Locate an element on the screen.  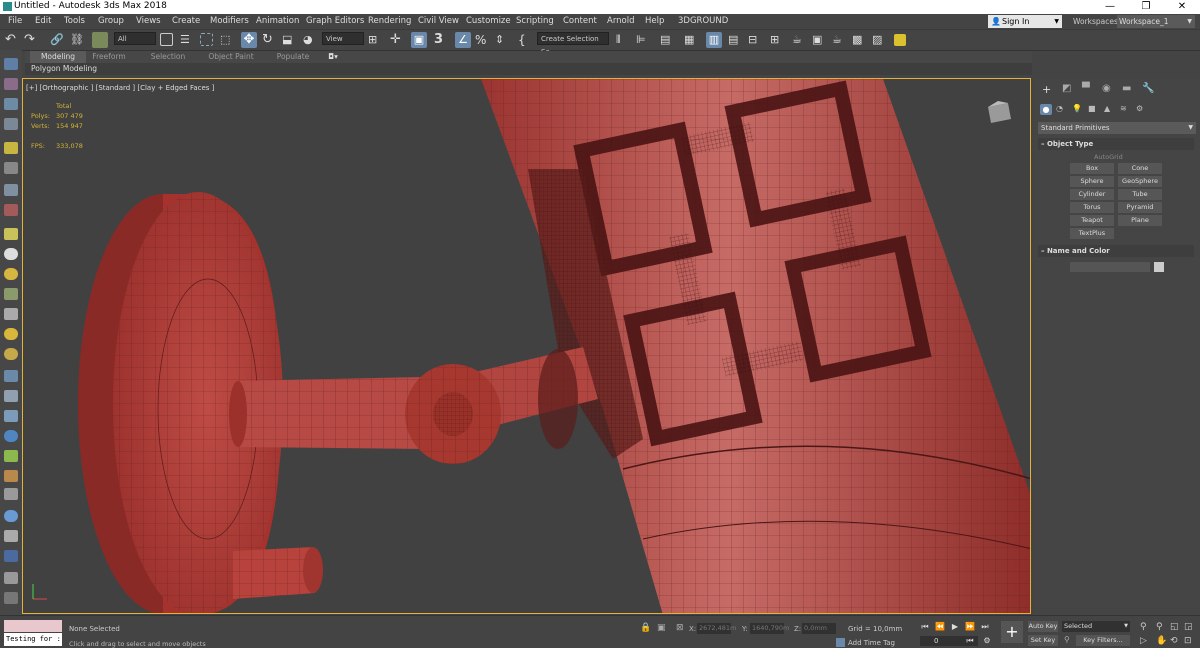
scale-icon: ⬓ is located at coordinates (290, 40).